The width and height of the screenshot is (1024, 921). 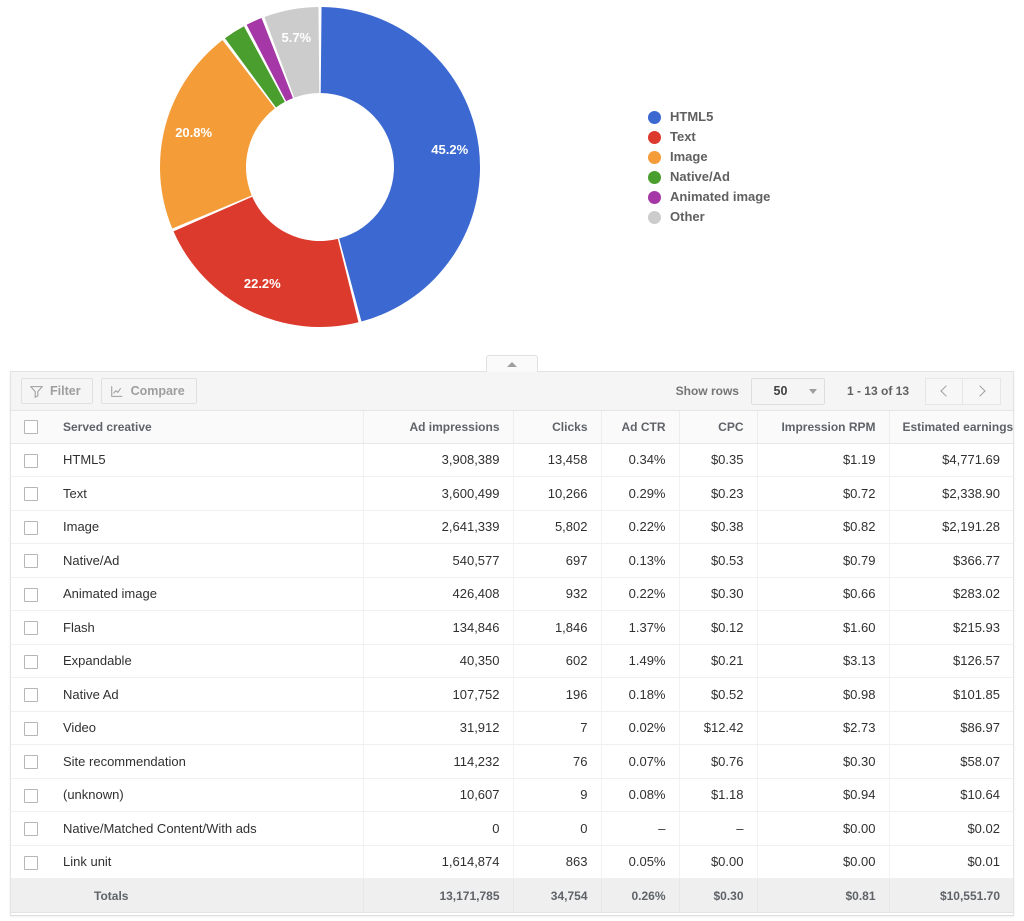 What do you see at coordinates (207, 594) in the screenshot?
I see `cell-served-creative: Animated image` at bounding box center [207, 594].